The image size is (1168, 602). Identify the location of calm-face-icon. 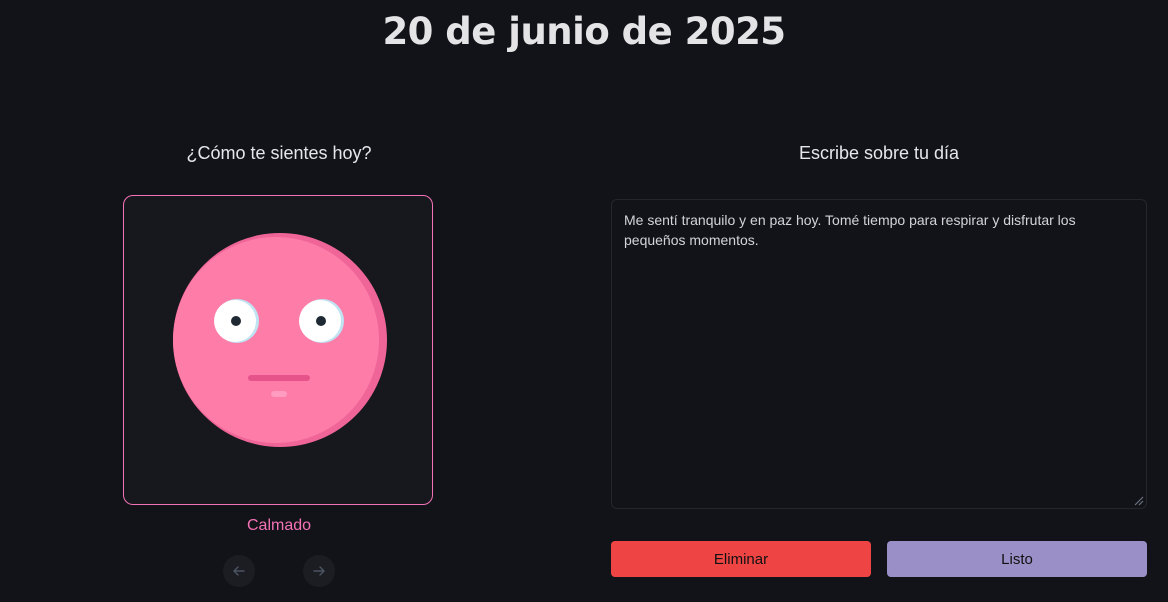
(280, 340).